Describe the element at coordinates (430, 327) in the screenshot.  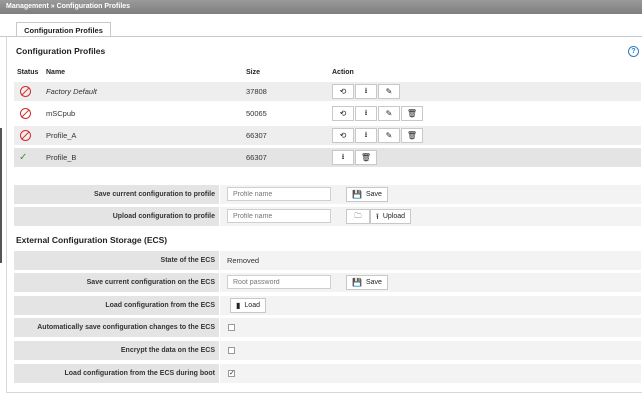
I see `ecs-autosave-bg` at that location.